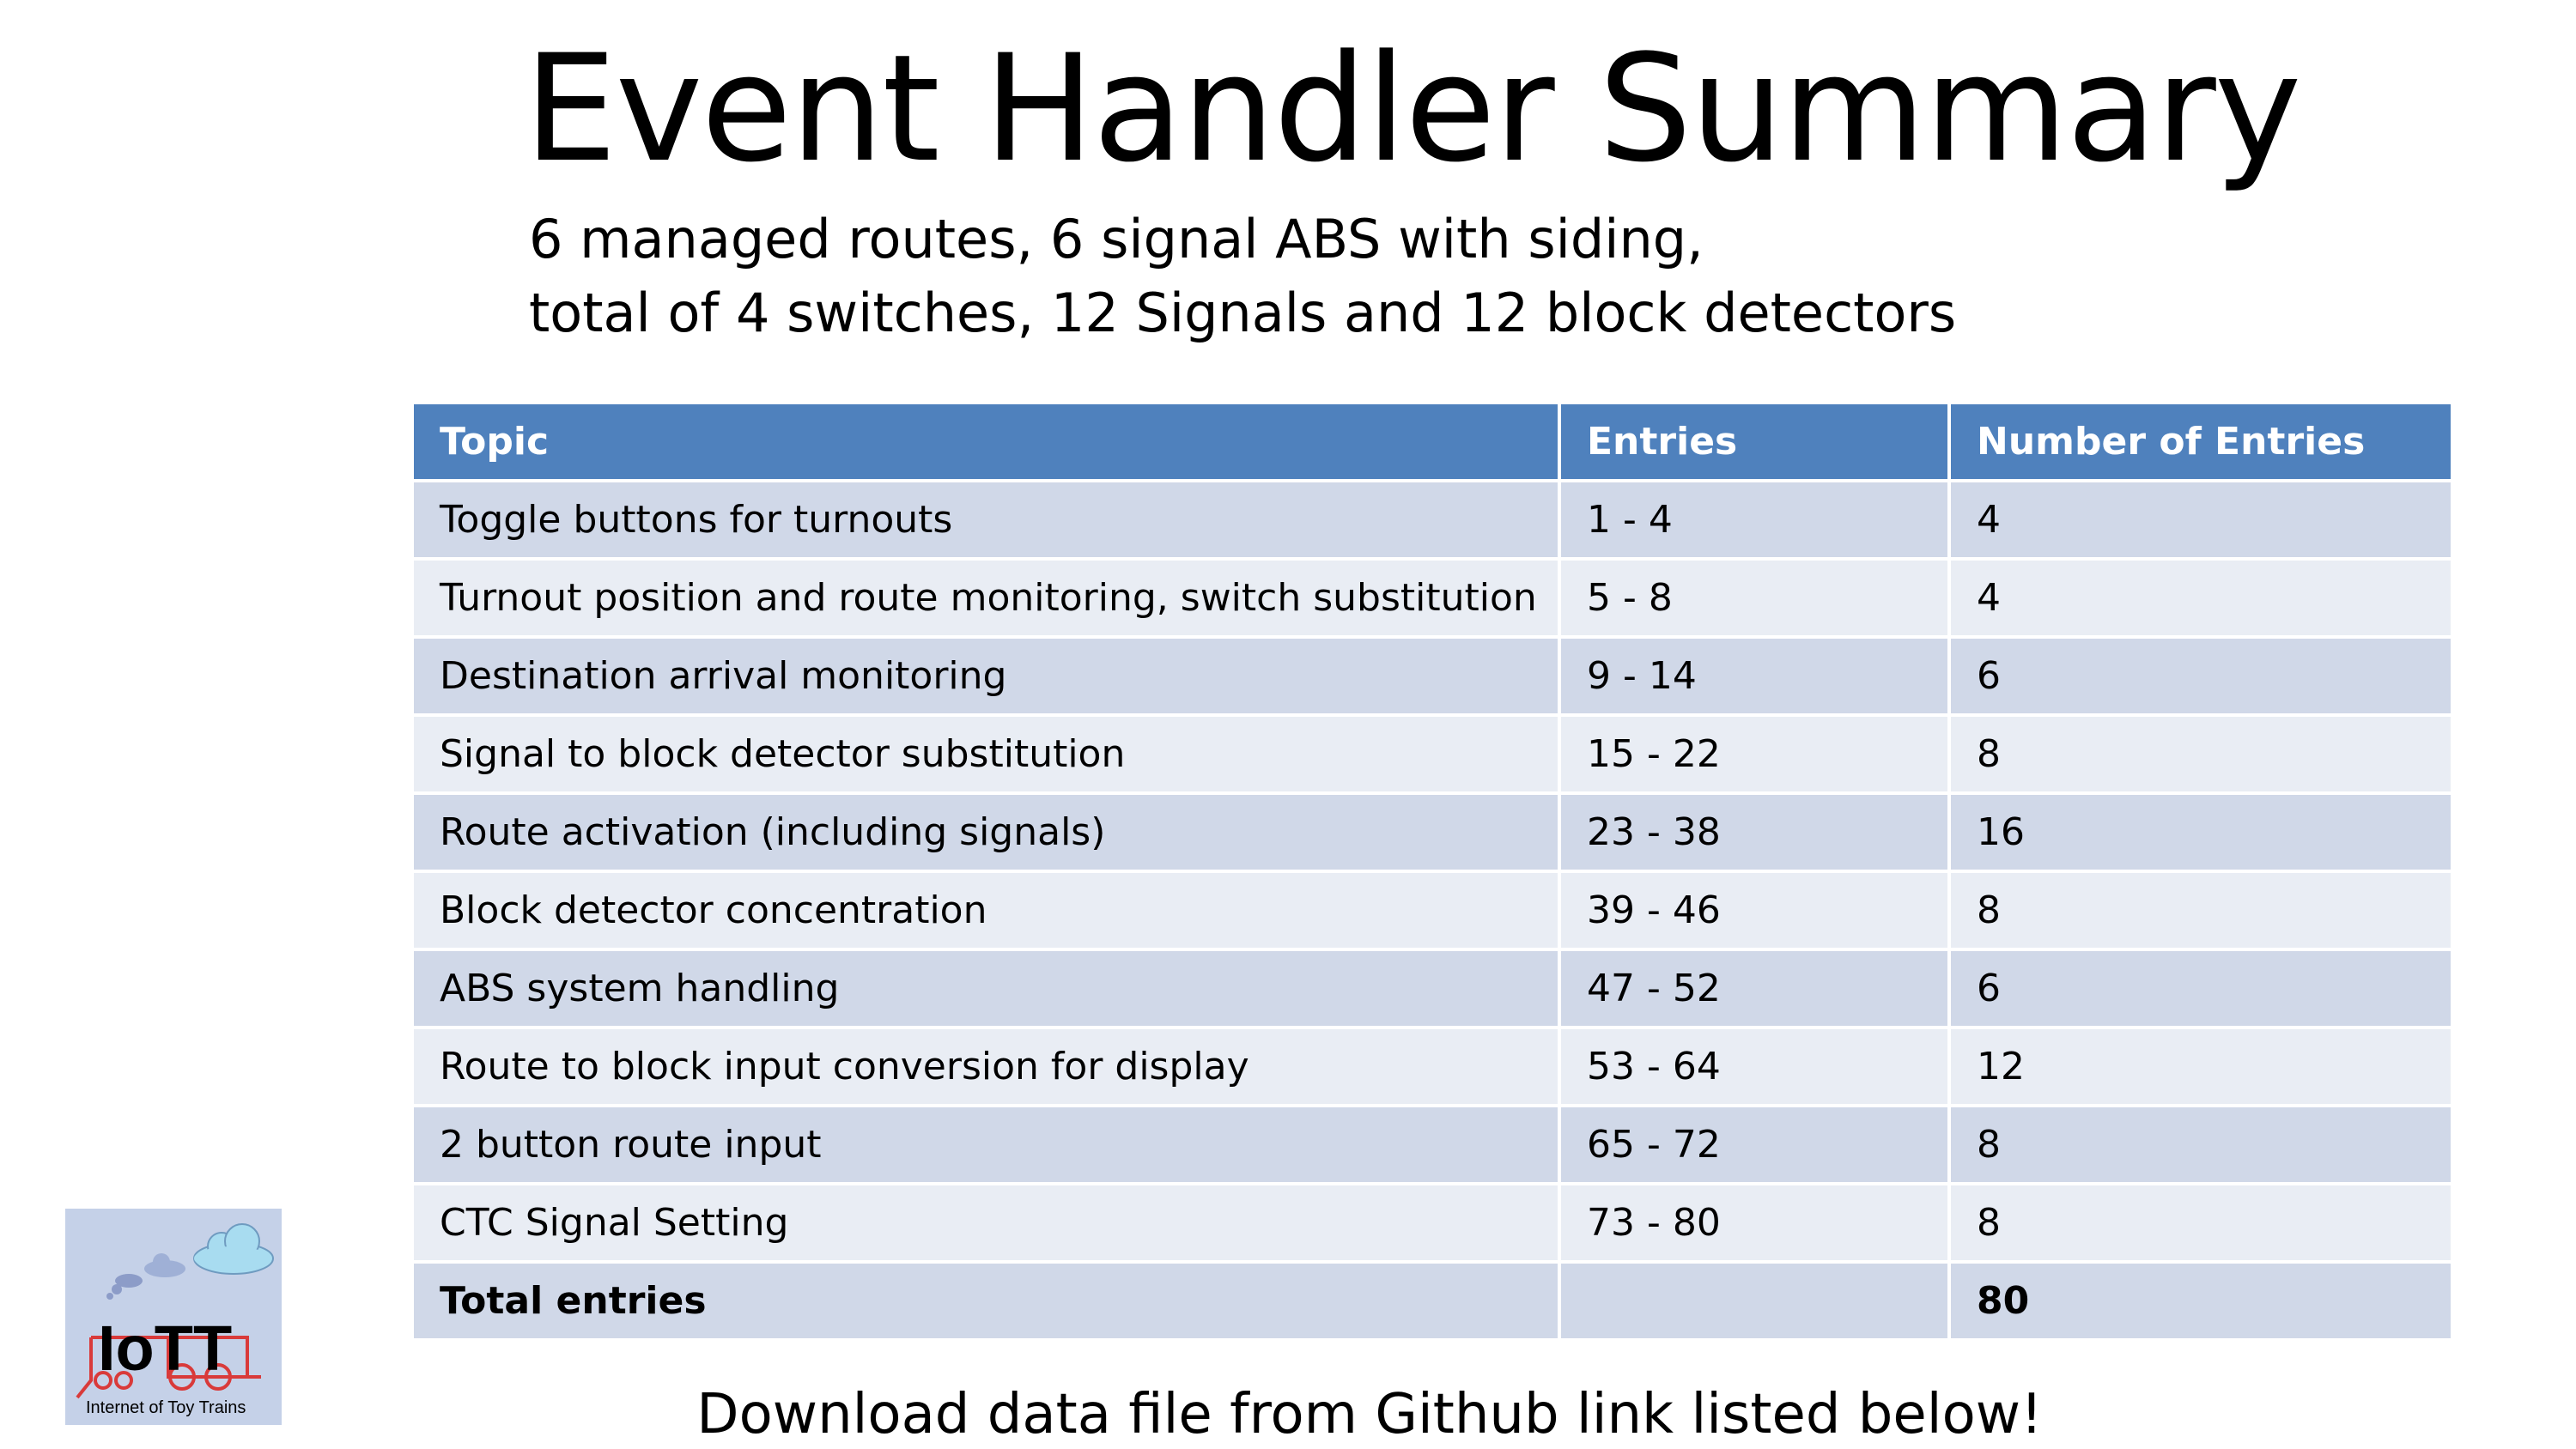 Image resolution: width=2576 pixels, height=1449 pixels. Describe the element at coordinates (1755, 832) in the screenshot. I see `cell-entries: 23 - 38` at that location.